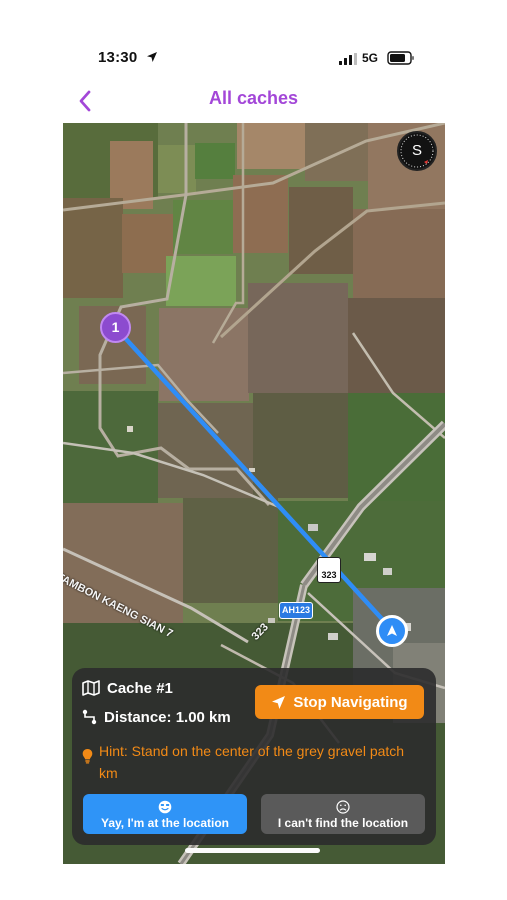 Image resolution: width=507 pixels, height=900 pixels. I want to click on location-arrow-icon, so click(152, 57).